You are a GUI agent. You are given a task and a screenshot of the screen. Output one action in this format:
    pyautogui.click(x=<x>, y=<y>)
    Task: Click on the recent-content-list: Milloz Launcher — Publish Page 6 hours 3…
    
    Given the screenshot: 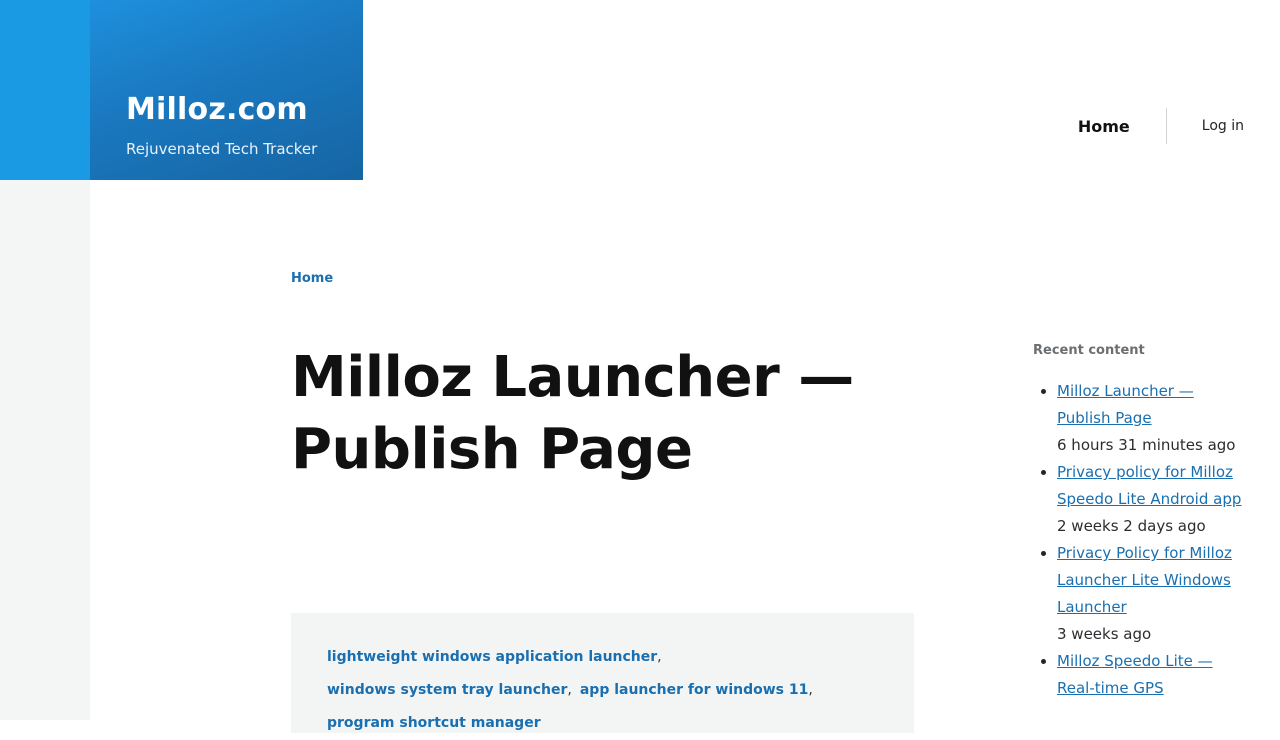 What is the action you would take?
    pyautogui.click(x=1140, y=540)
    